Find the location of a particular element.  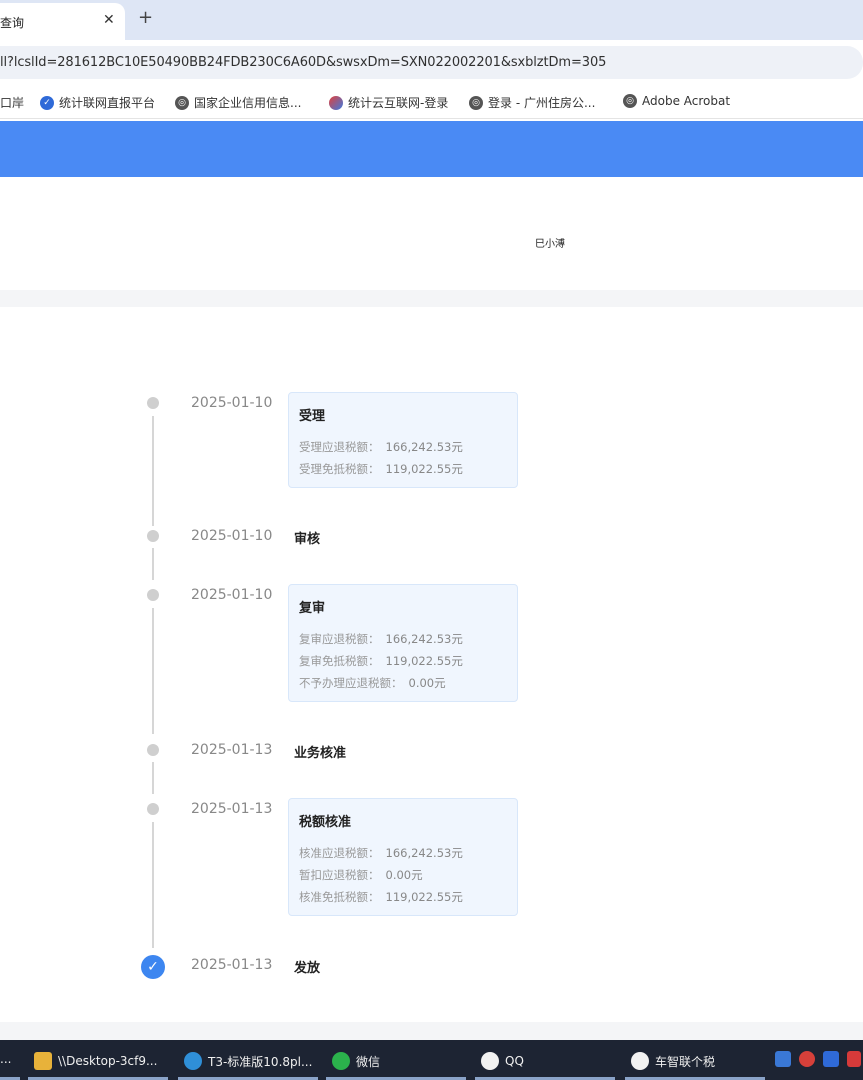

taskbar-label: QQ is located at coordinates (514, 1061).